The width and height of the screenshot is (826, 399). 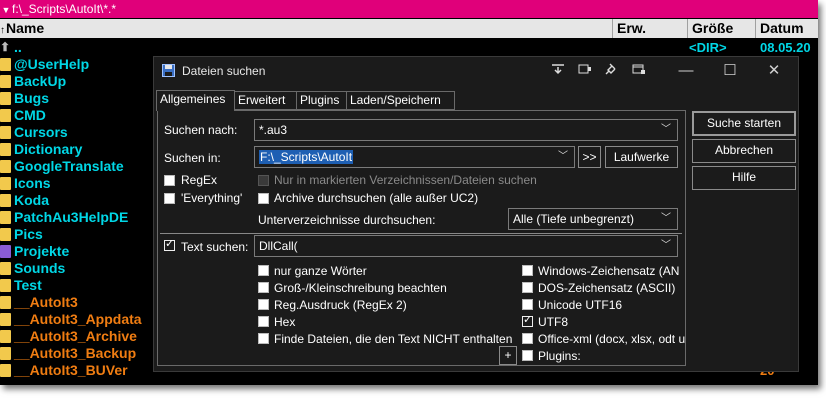 What do you see at coordinates (559, 356) in the screenshot?
I see `plugins-label: Plugins:` at bounding box center [559, 356].